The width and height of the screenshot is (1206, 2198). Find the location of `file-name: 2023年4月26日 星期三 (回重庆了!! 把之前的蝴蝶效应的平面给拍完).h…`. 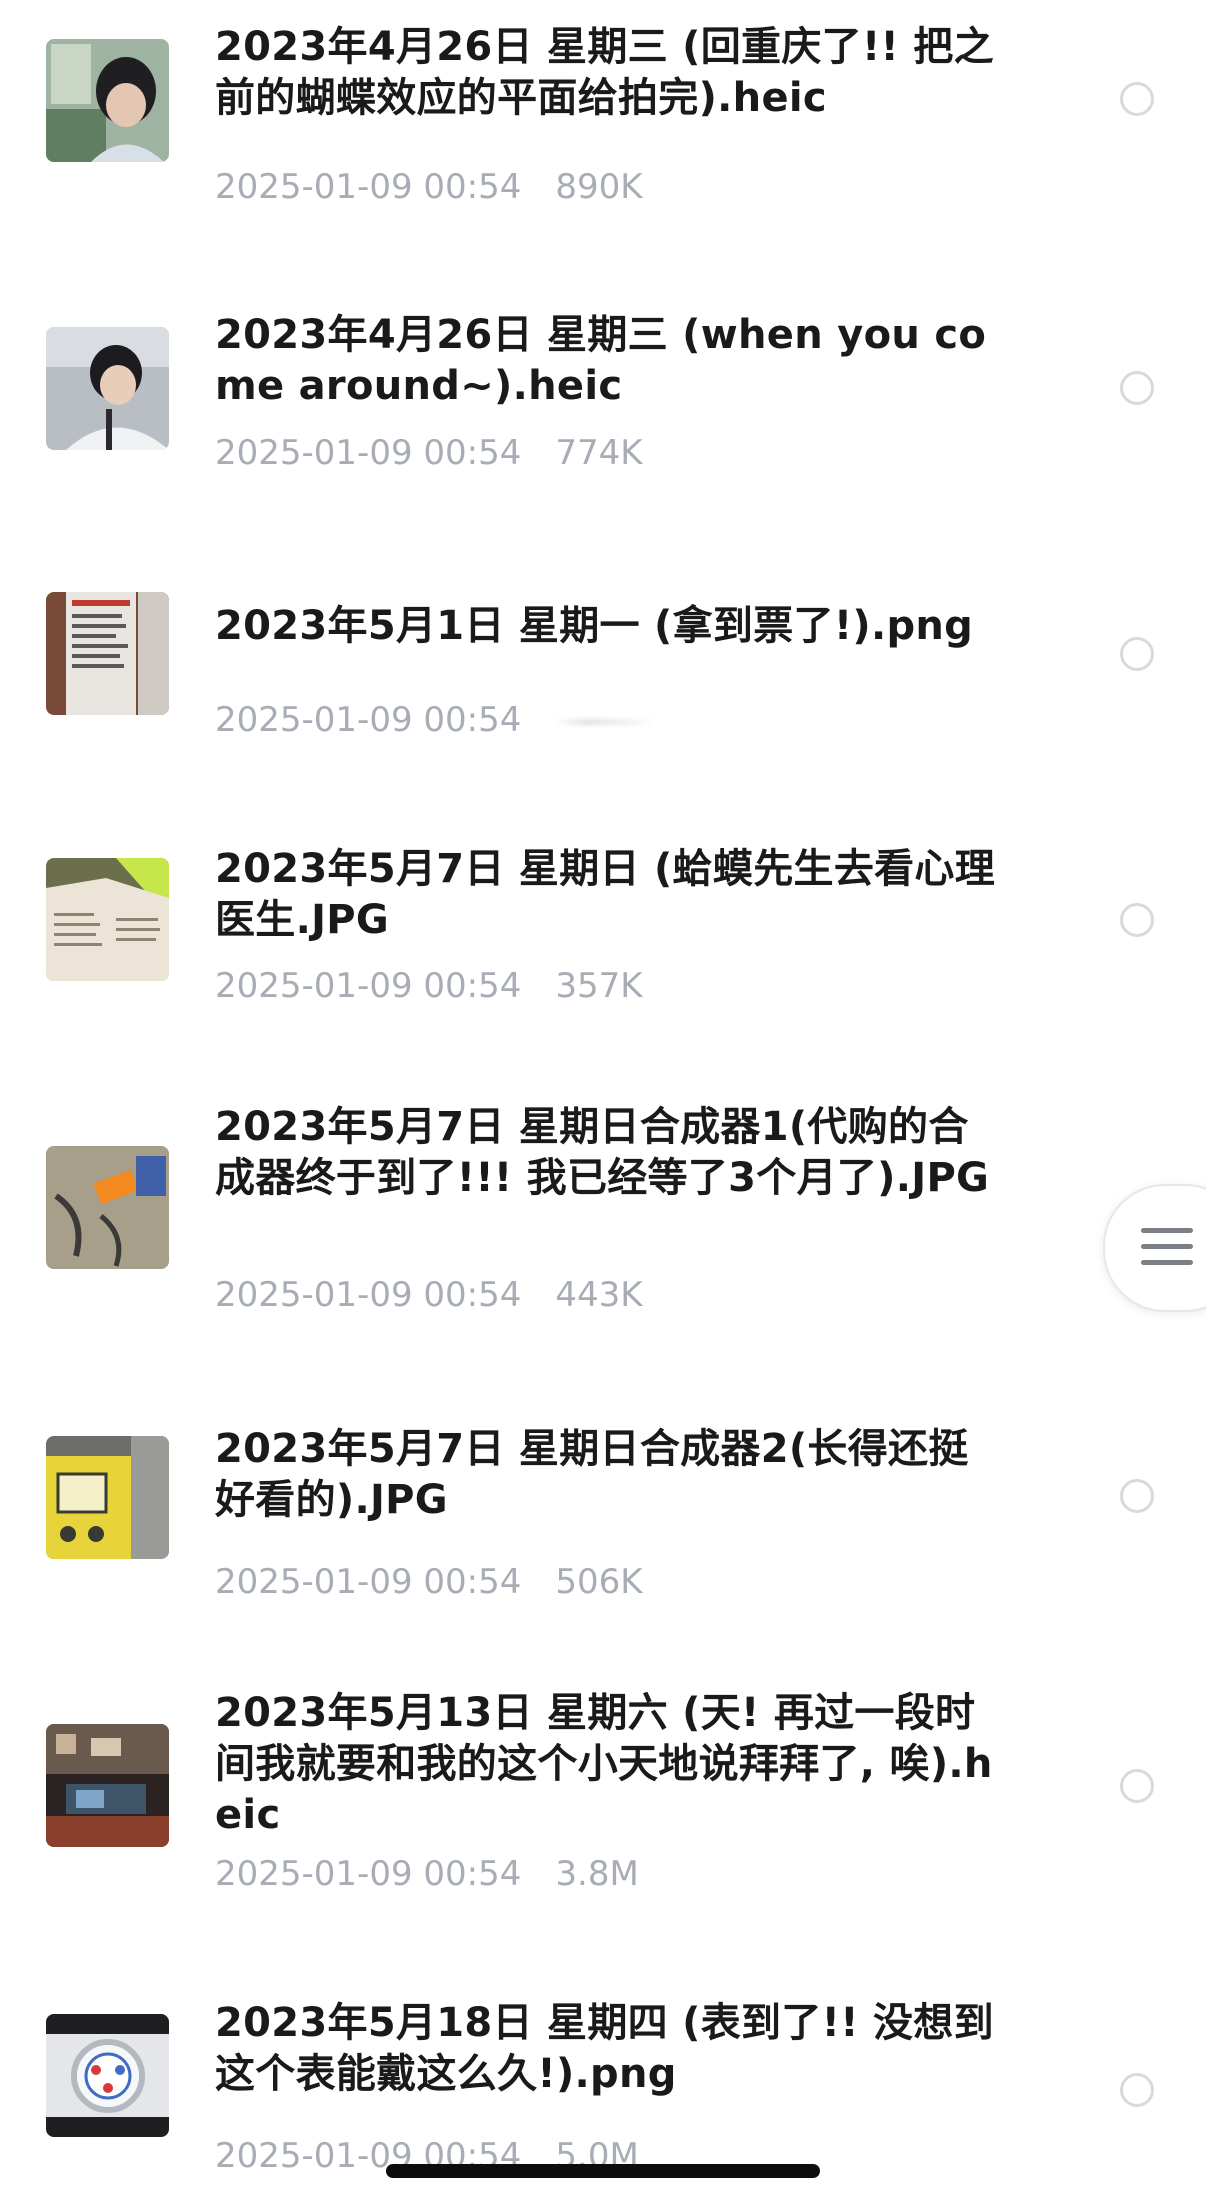

file-name: 2023年4月26日 星期三 (回重庆了!! 把之前的蝴蝶效应的平面给拍完).h… is located at coordinates (604, 72).